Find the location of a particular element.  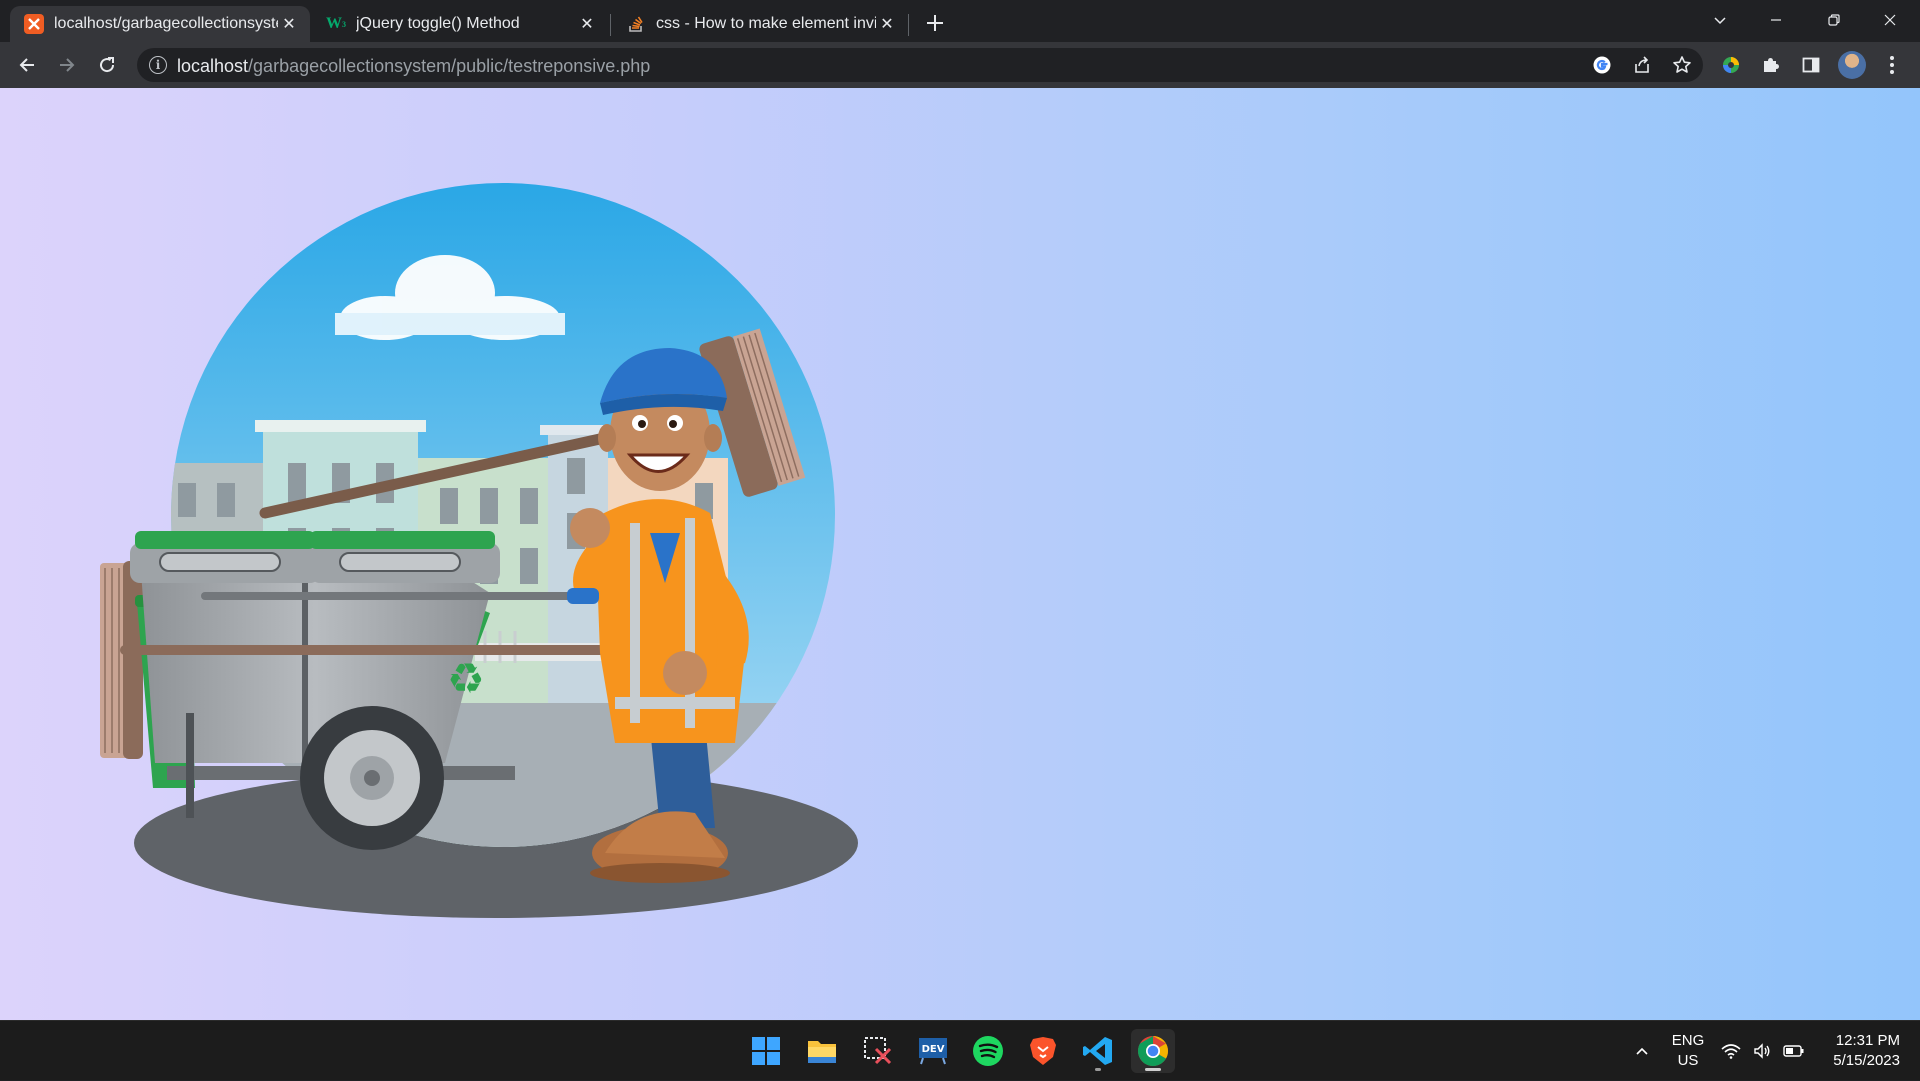

restore-icon is located at coordinates (1834, 20).